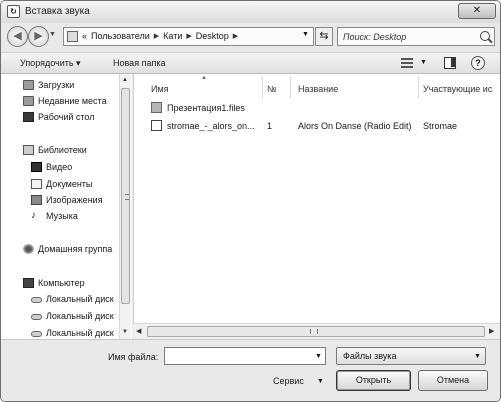 The height and width of the screenshot is (402, 501). What do you see at coordinates (17, 36) in the screenshot?
I see `back-button: ◀` at bounding box center [17, 36].